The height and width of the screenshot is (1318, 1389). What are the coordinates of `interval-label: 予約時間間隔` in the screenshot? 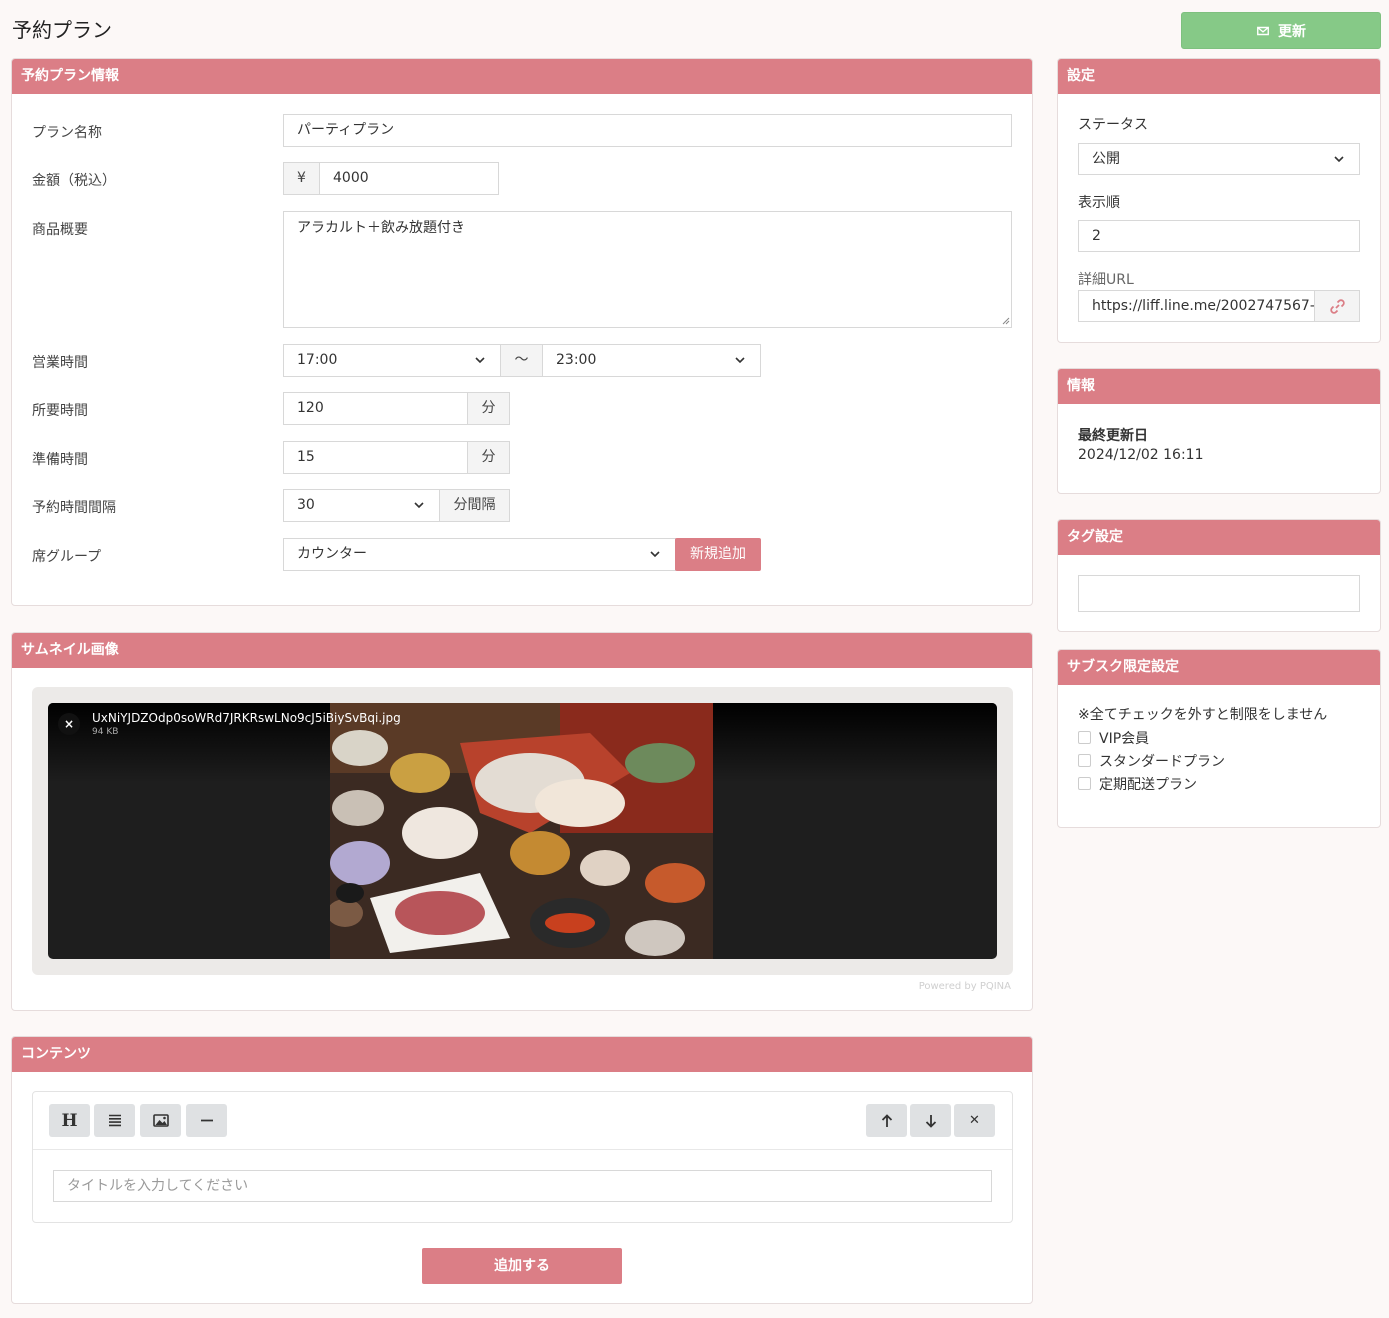 It's located at (74, 508).